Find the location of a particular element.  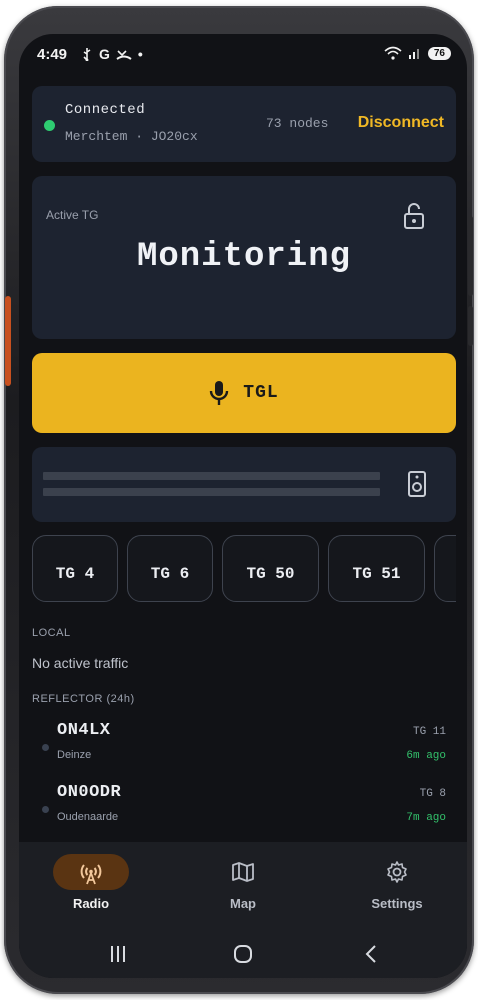

recent-apps-icon is located at coordinates (118, 954).